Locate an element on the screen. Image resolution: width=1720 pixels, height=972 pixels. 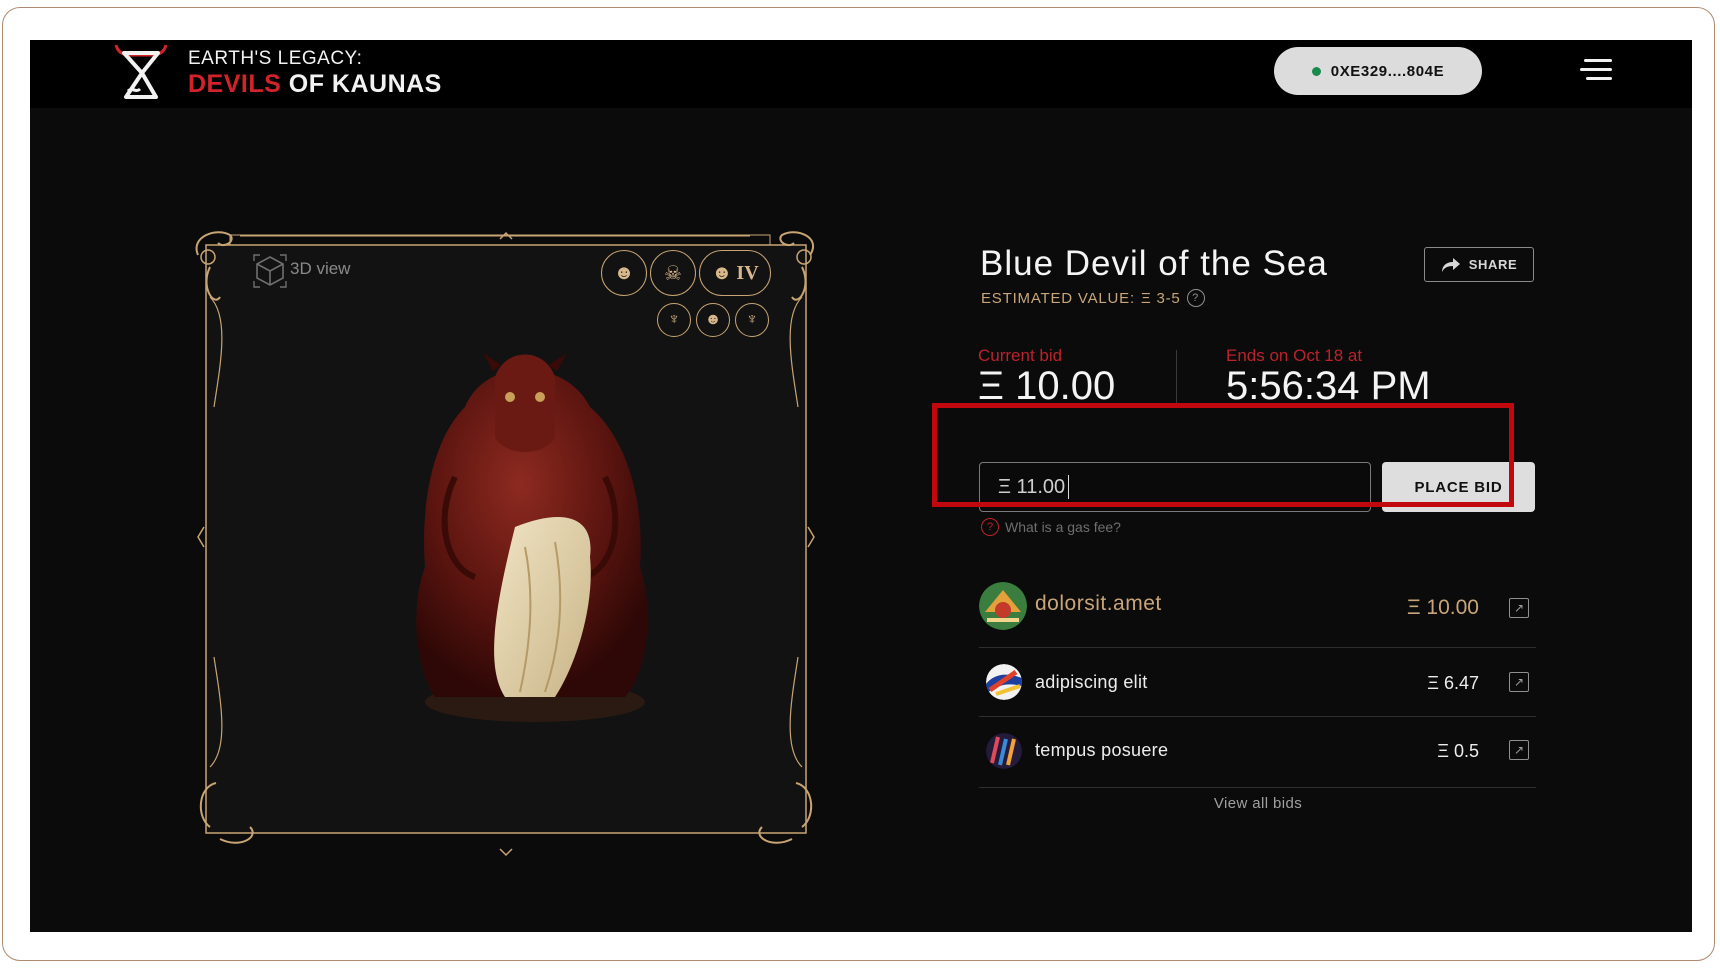
bid-row: adipiscing elit Ξ 6.47 ↗ is located at coordinates (1257, 682).